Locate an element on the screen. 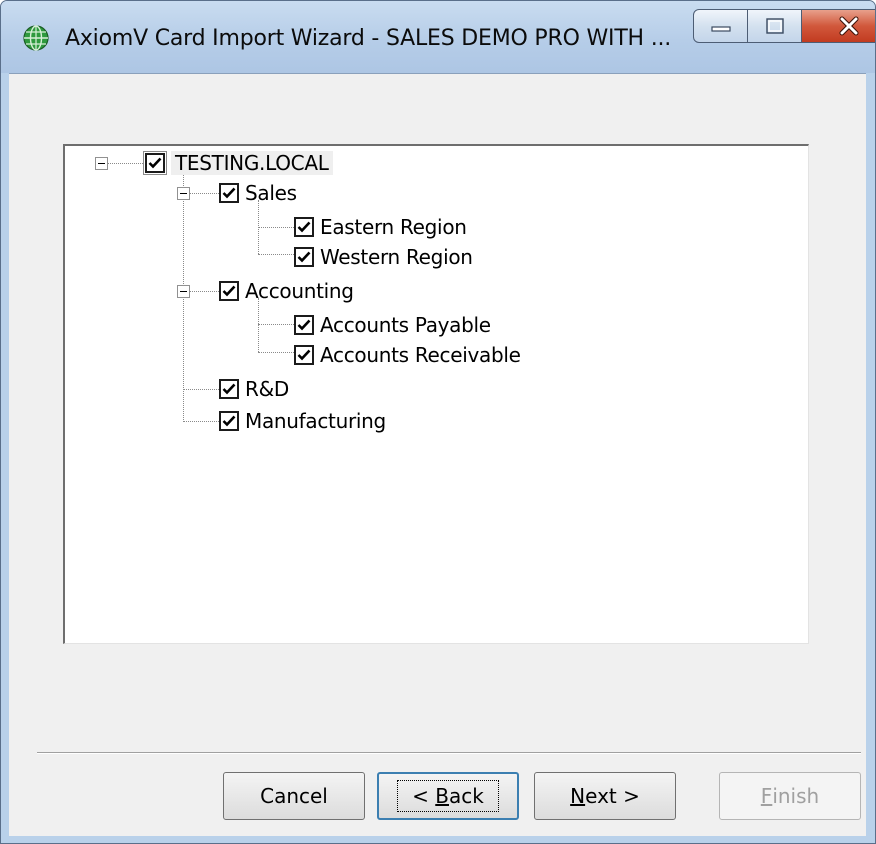 The height and width of the screenshot is (844, 876). back-button: < Back is located at coordinates (448, 796).